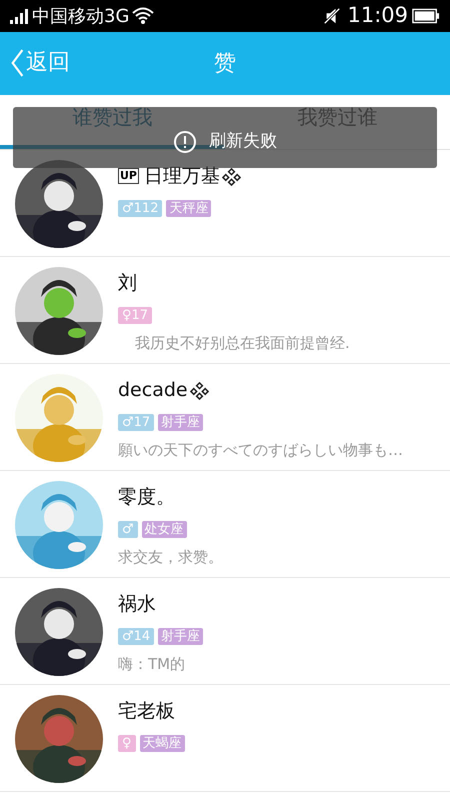 Image resolution: width=450 pixels, height=800 pixels. What do you see at coordinates (170, 557) in the screenshot?
I see `status-text: 求交友，求赞。` at bounding box center [170, 557].